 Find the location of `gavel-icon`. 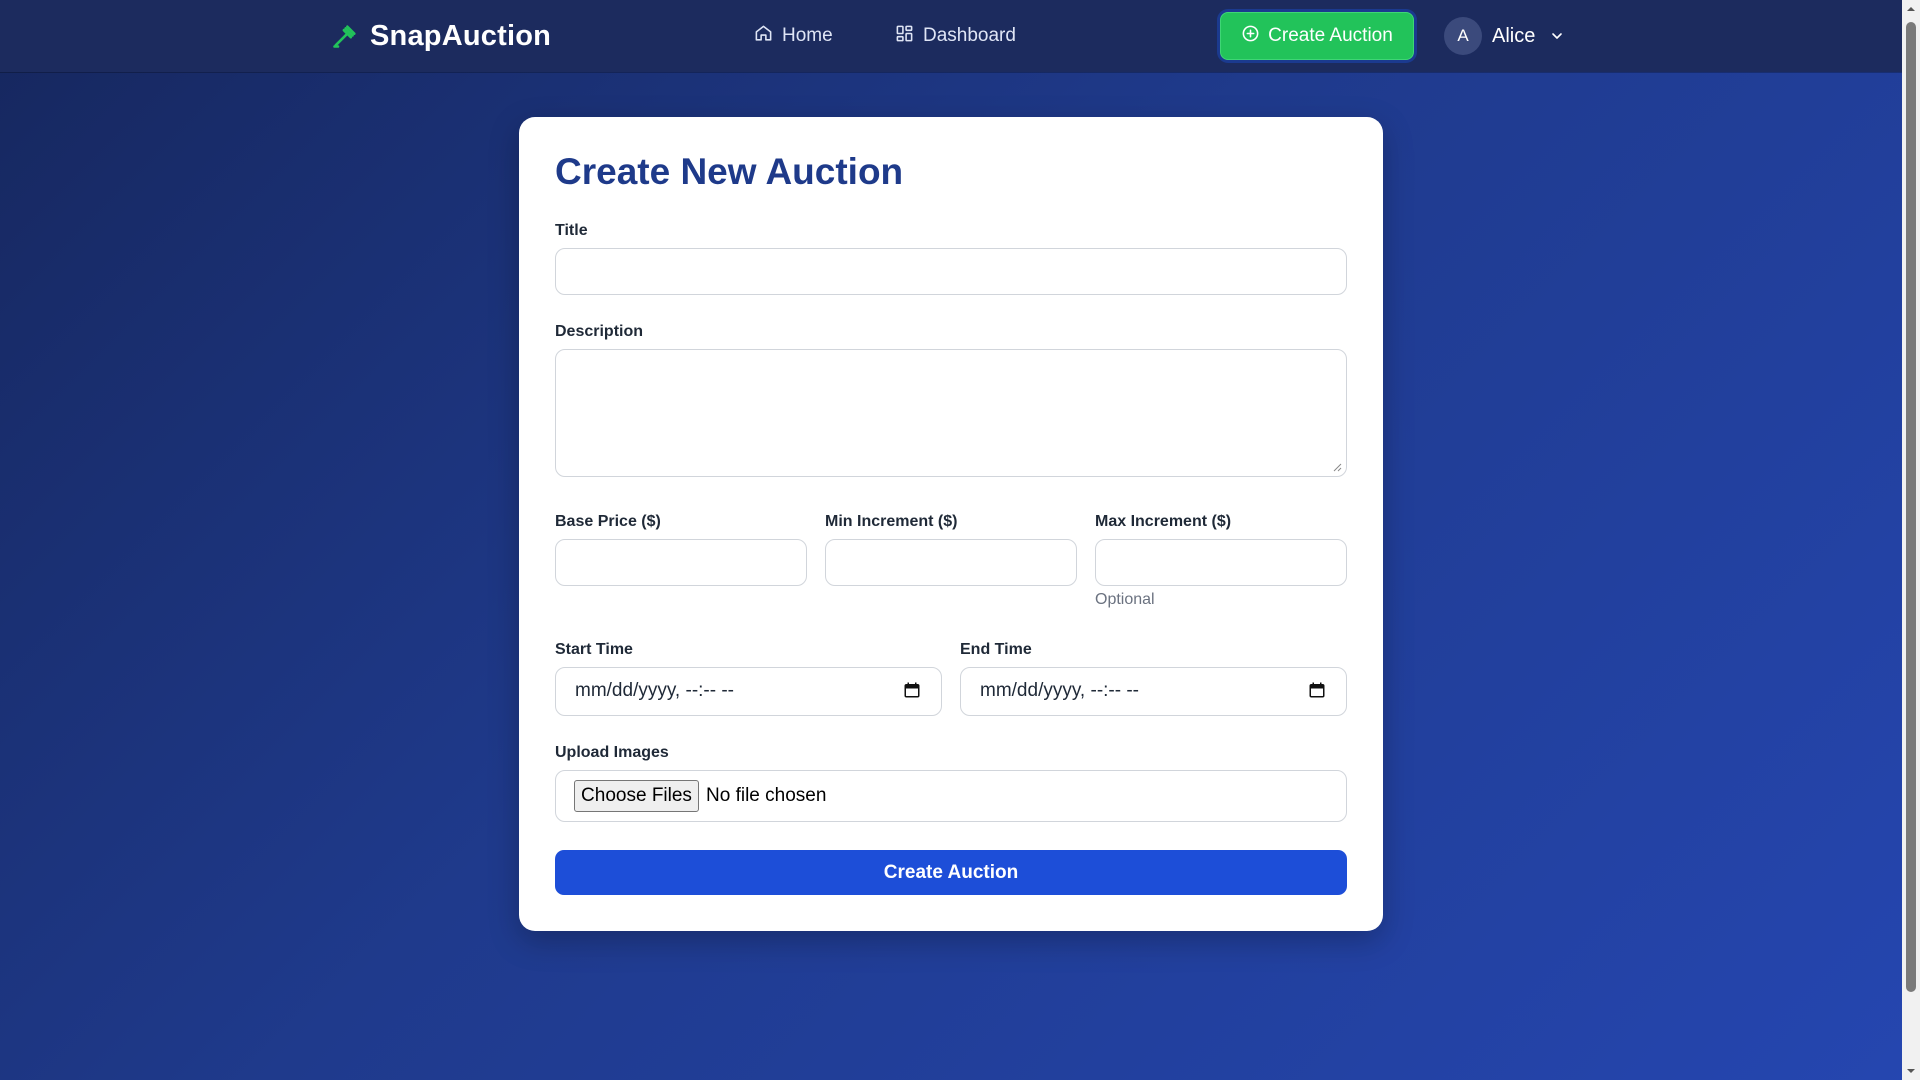

gavel-icon is located at coordinates (345, 36).